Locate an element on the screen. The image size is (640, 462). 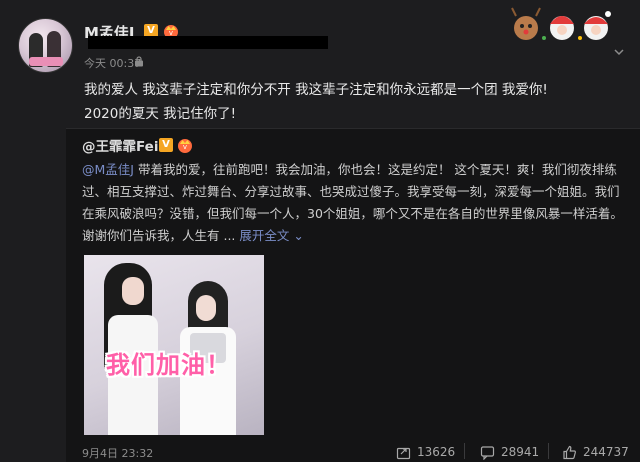
comment-count: 28941 is located at coordinates (520, 452).